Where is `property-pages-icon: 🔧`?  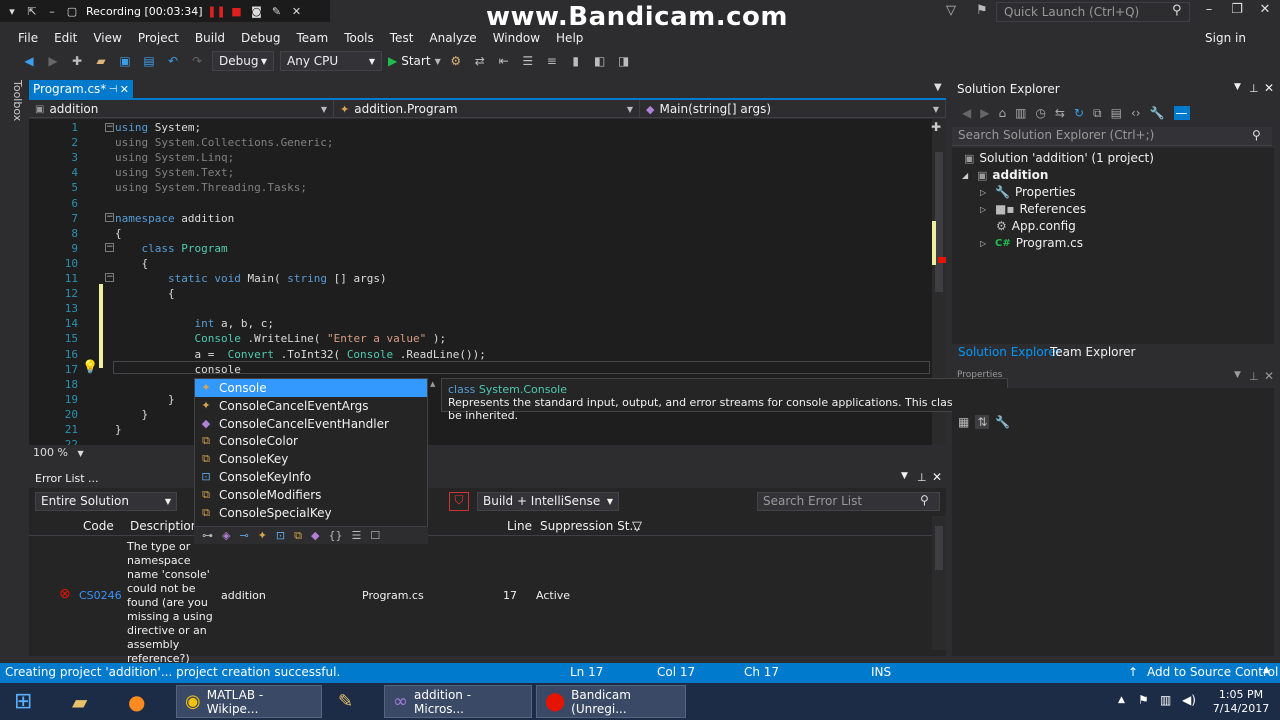 property-pages-icon: 🔧 is located at coordinates (1002, 422).